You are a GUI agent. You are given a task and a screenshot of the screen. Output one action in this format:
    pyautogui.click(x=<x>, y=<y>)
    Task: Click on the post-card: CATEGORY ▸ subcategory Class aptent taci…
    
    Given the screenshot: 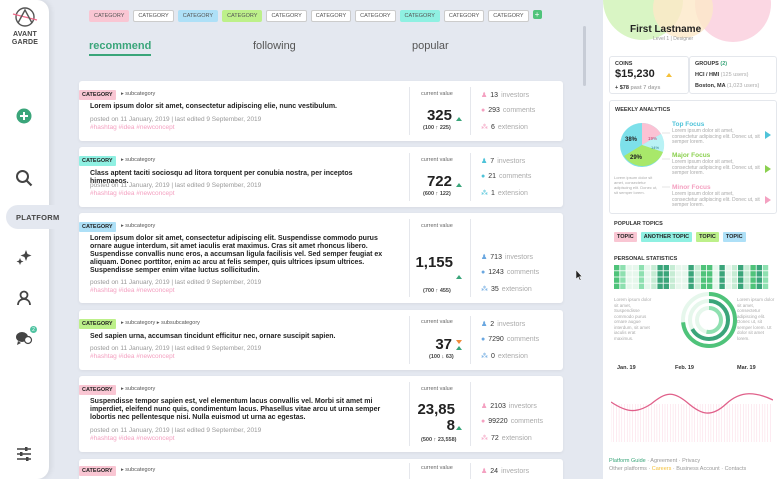 What is the action you would take?
    pyautogui.click(x=321, y=177)
    